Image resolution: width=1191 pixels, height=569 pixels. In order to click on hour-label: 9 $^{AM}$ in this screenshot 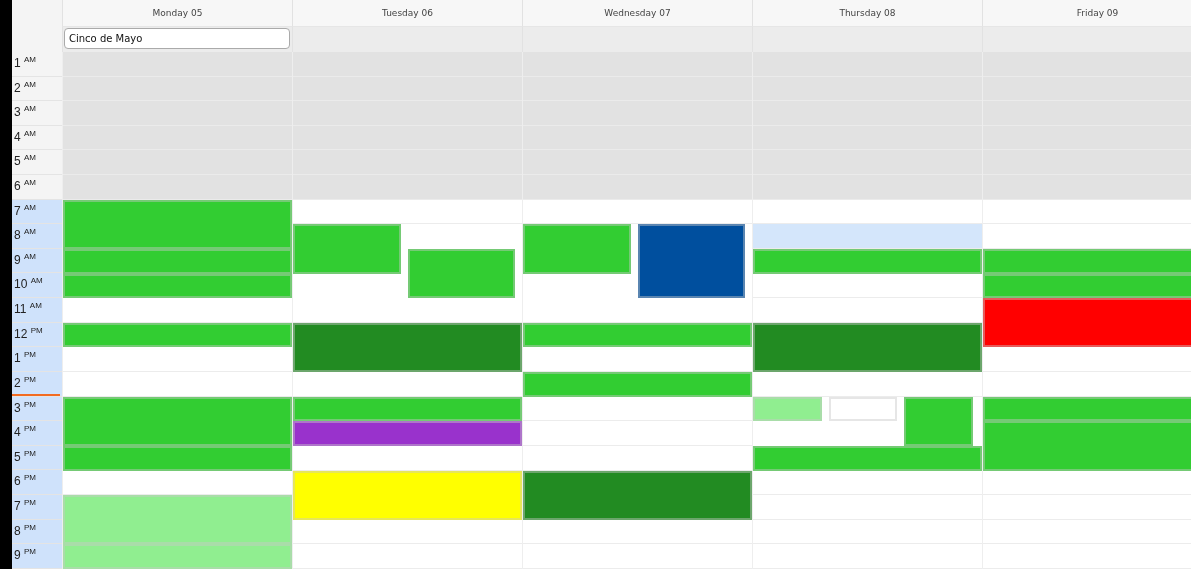, I will do `click(37, 261)`.